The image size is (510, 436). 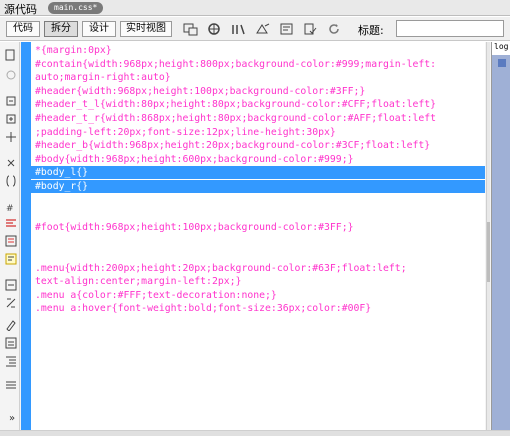 What do you see at coordinates (11, 101) in the screenshot?
I see `expand-tag-icon` at bounding box center [11, 101].